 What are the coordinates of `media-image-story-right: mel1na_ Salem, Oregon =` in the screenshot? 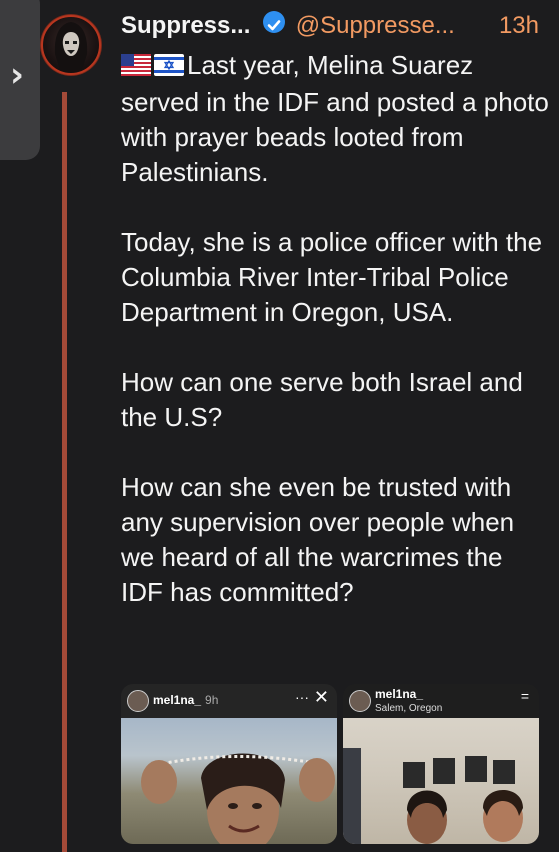 It's located at (441, 764).